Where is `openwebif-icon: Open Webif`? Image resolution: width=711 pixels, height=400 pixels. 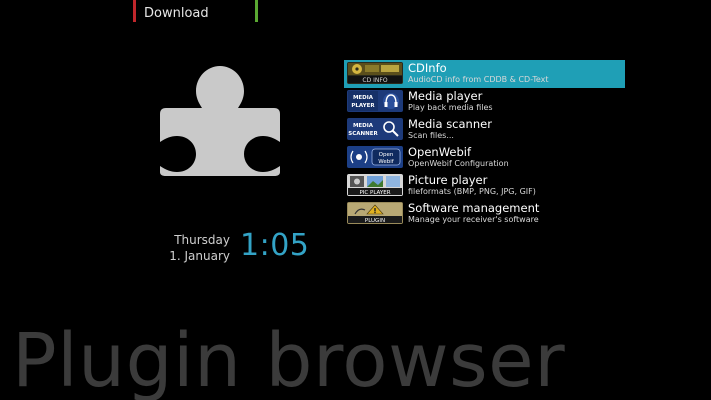 openwebif-icon: Open Webif is located at coordinates (375, 157).